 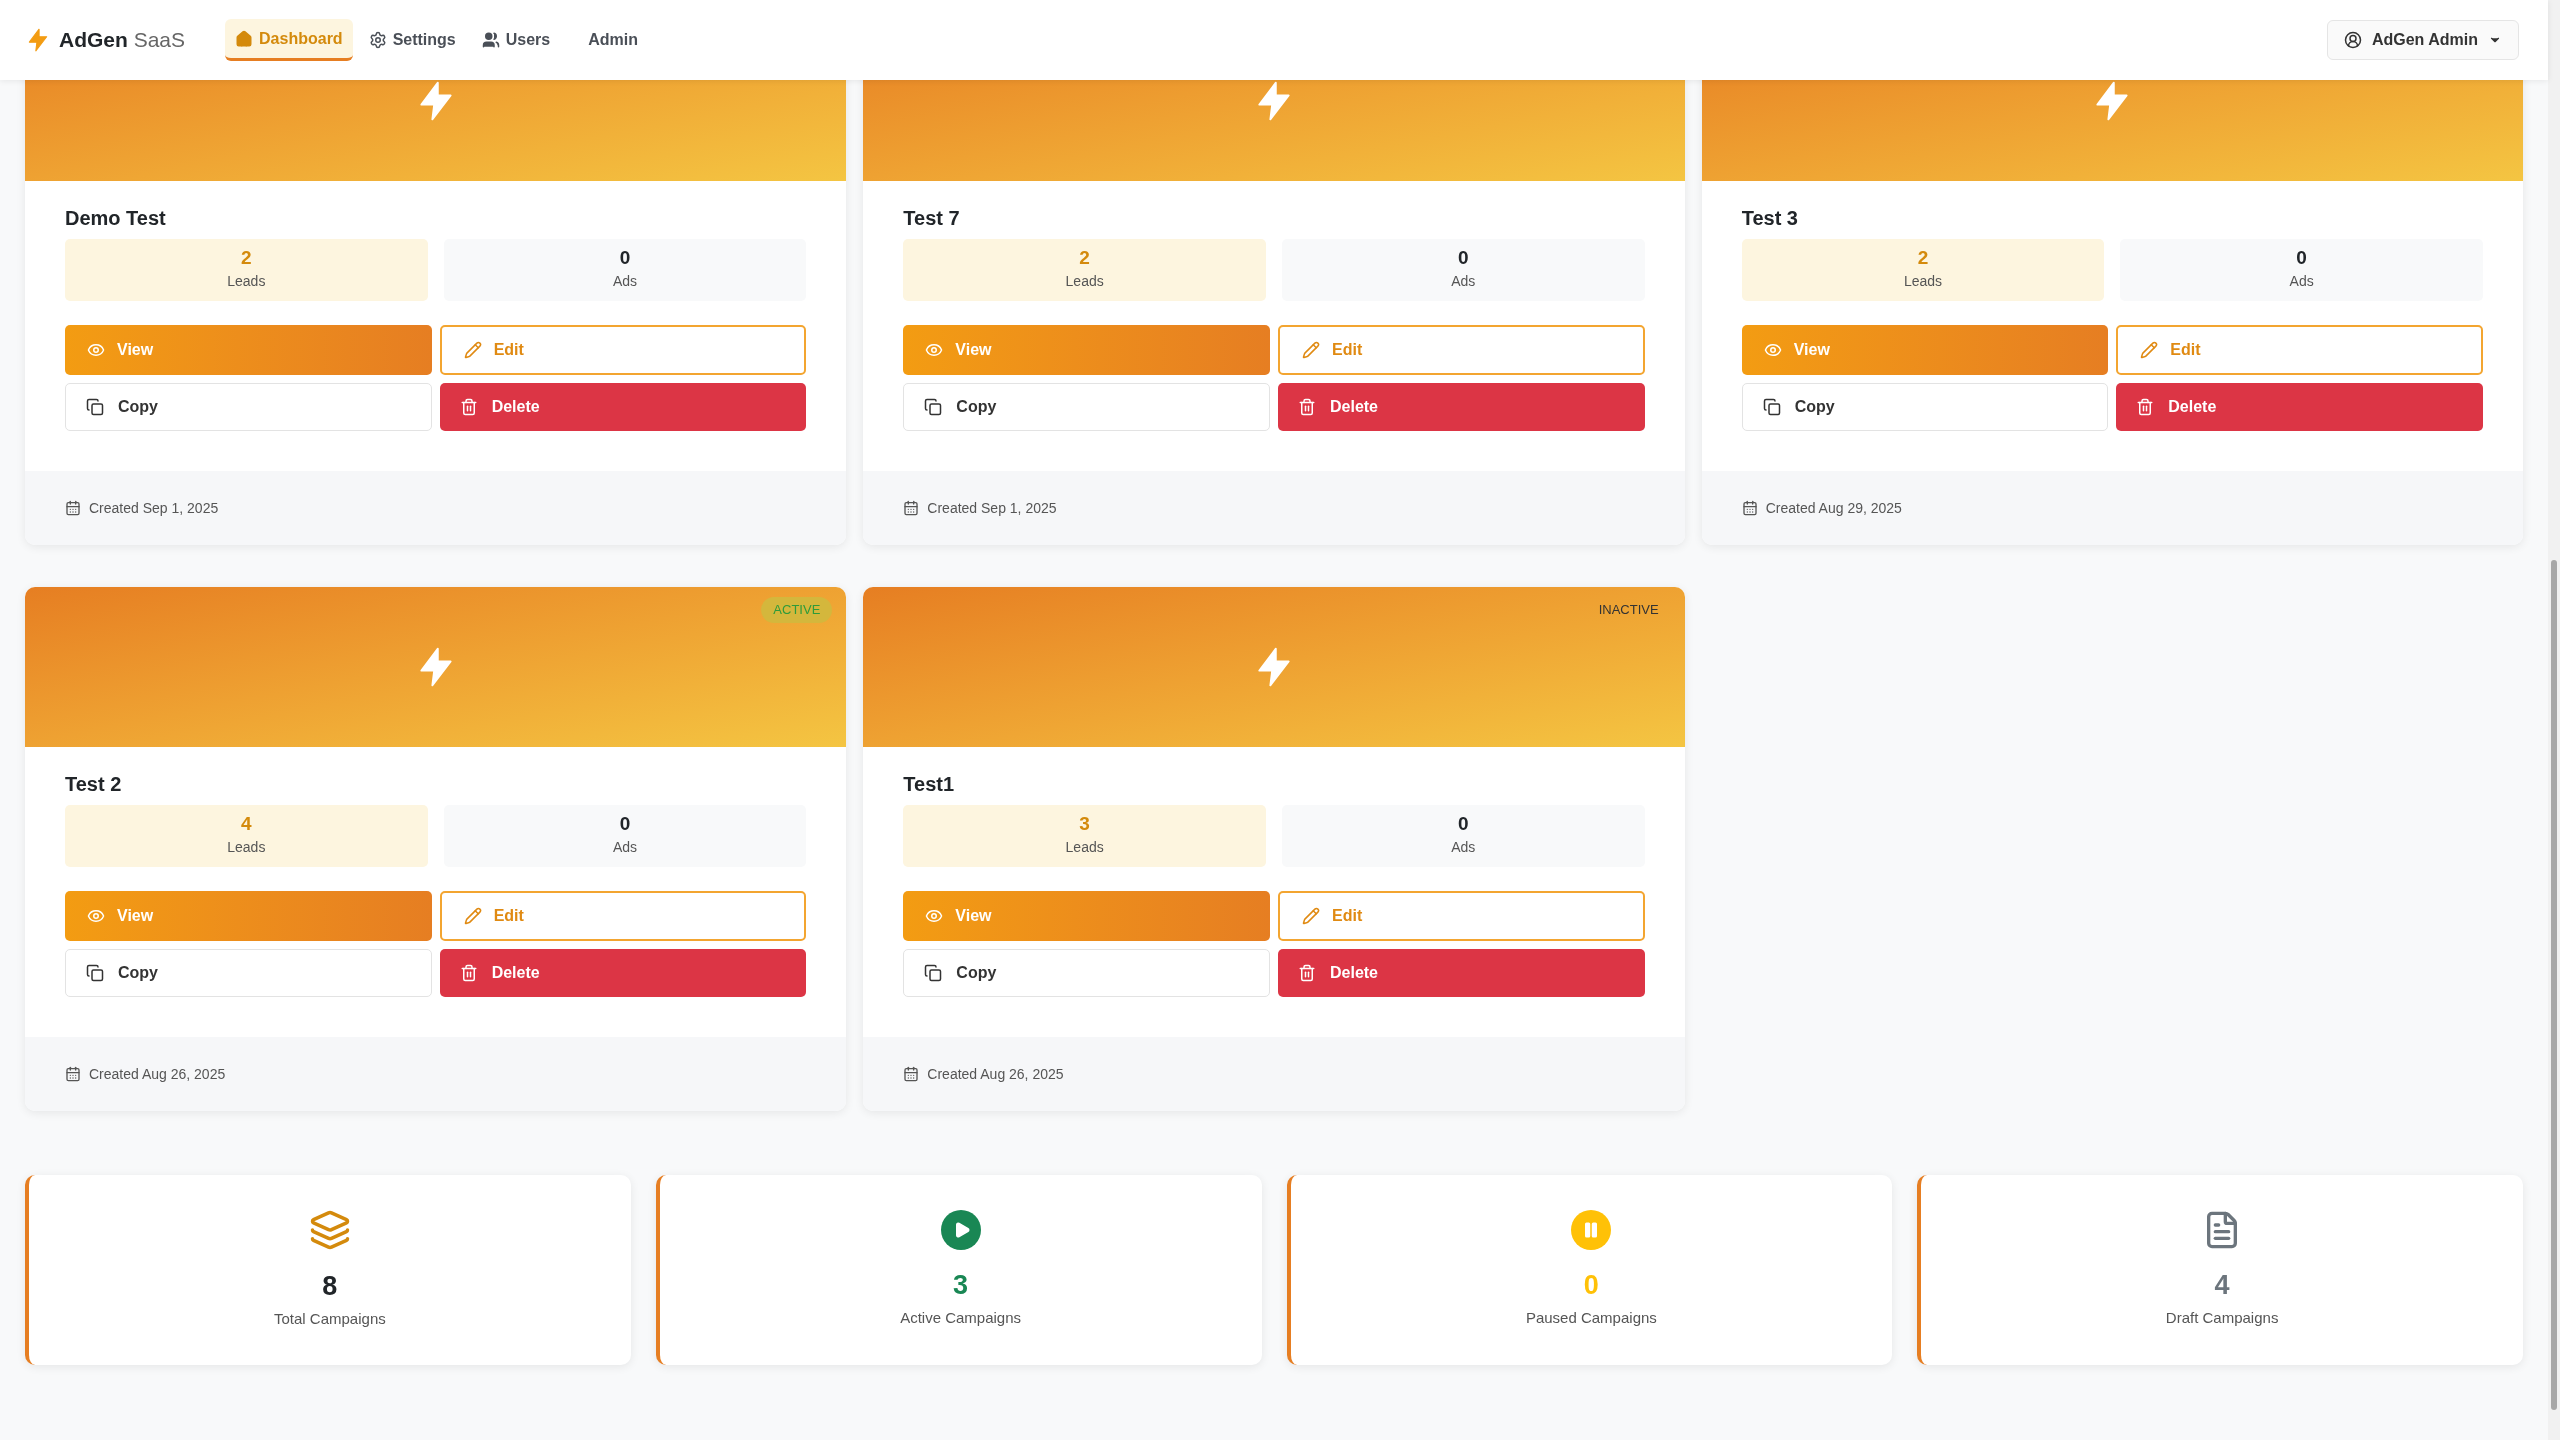 What do you see at coordinates (490, 40) in the screenshot?
I see `users-icon` at bounding box center [490, 40].